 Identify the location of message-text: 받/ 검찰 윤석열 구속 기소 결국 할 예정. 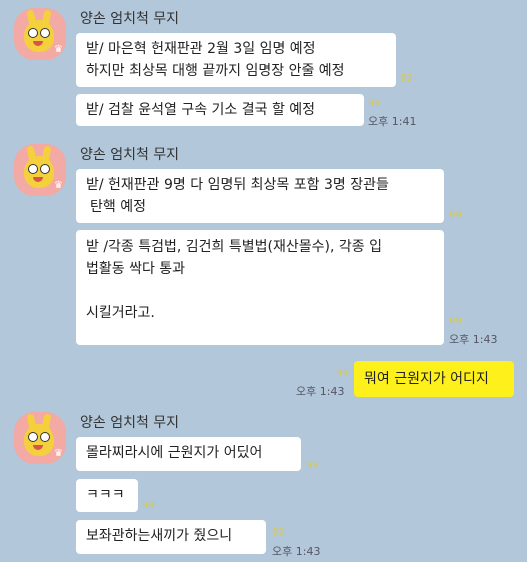
(201, 110).